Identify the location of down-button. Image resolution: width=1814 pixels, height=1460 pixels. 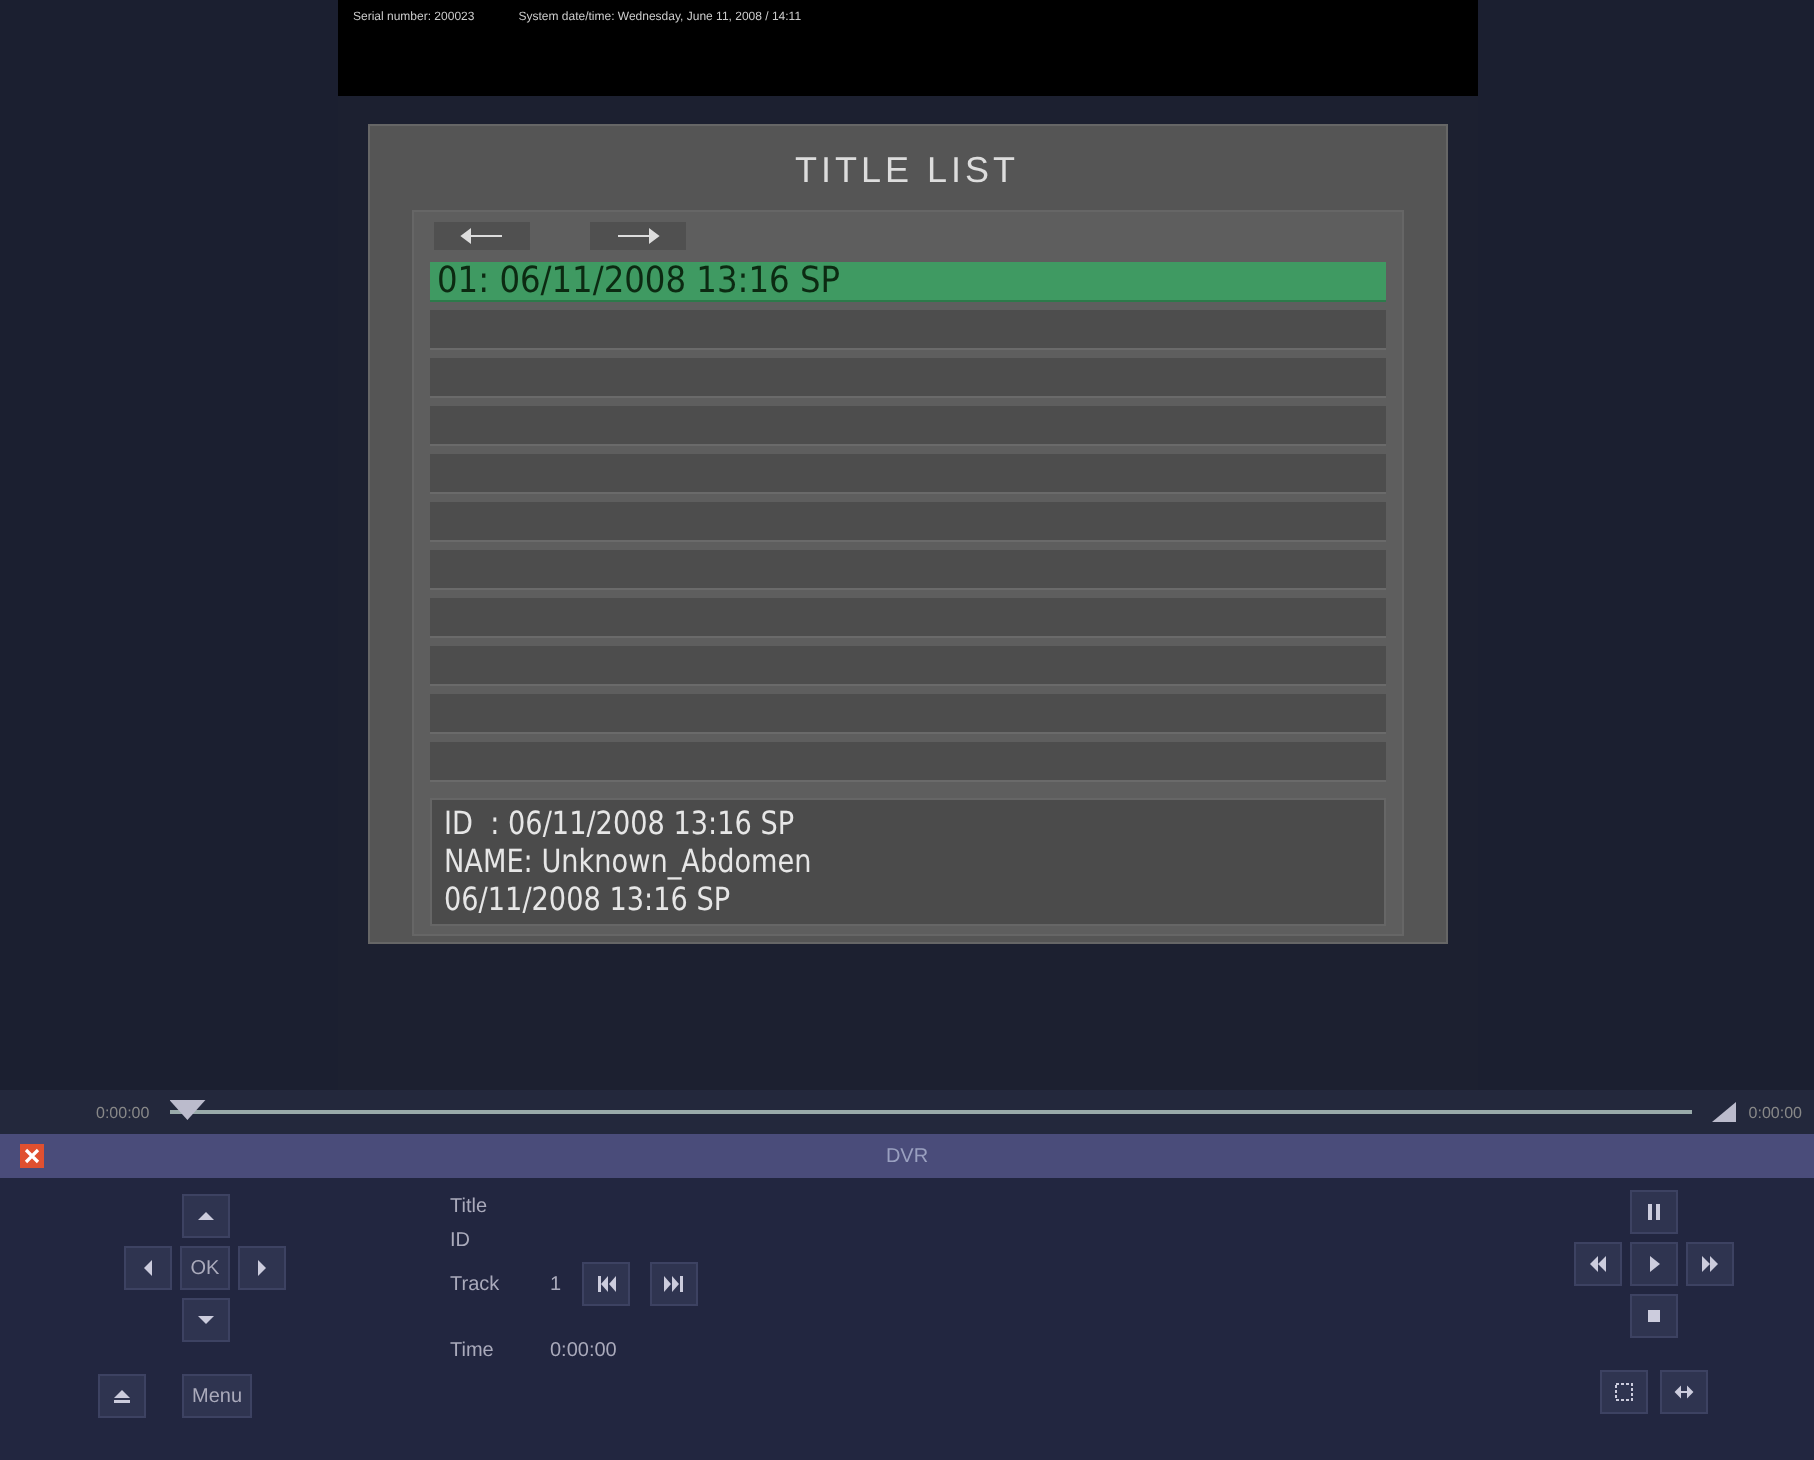
(205, 1320).